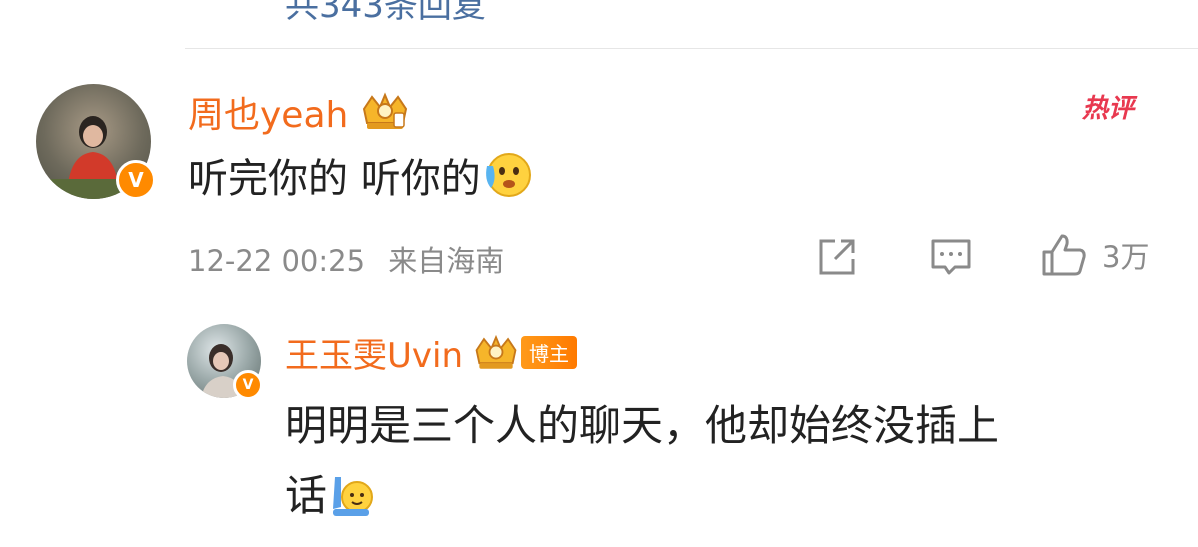  Describe the element at coordinates (96, 142) in the screenshot. I see `commenter-avatar-wrap: V` at that location.